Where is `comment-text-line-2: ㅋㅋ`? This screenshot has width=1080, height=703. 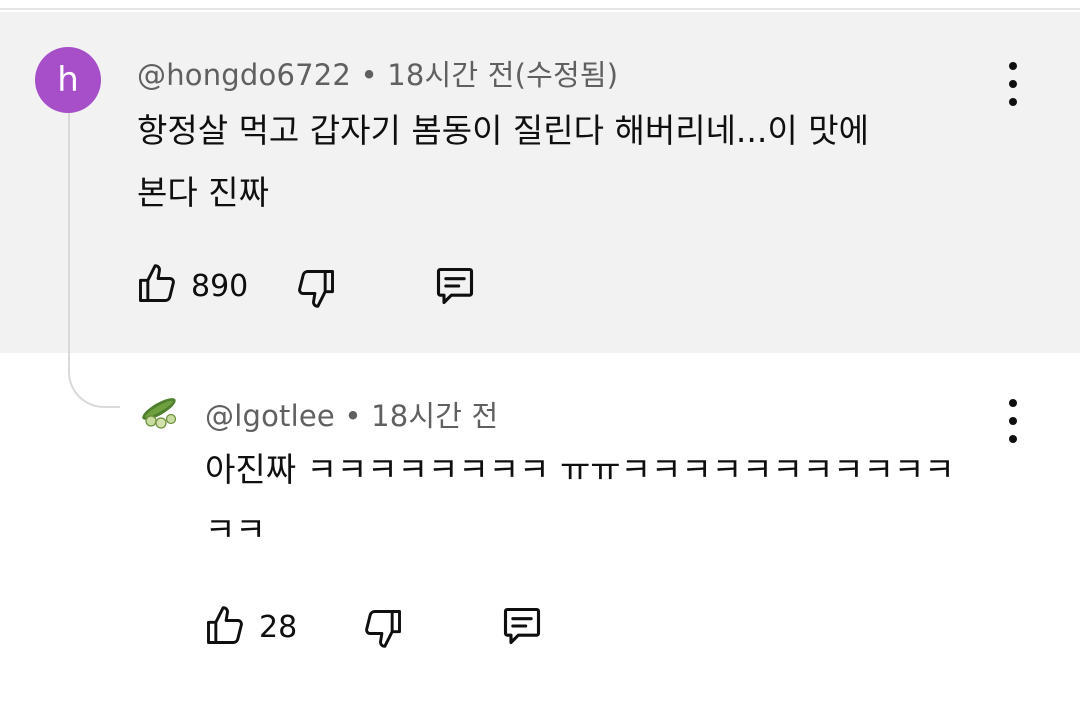 comment-text-line-2: ㅋㅋ is located at coordinates (235, 529).